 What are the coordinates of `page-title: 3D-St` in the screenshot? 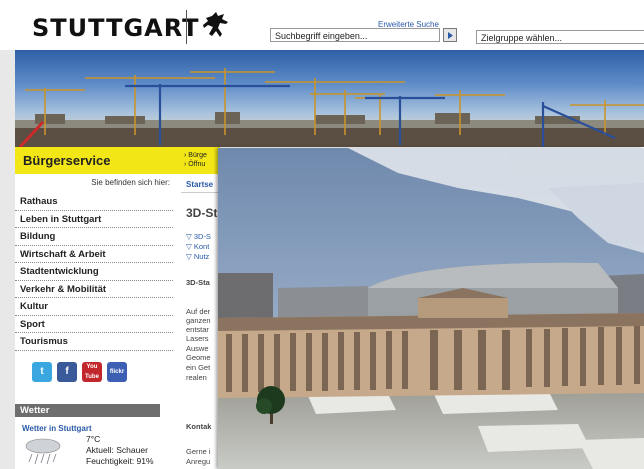 It's located at (202, 213).